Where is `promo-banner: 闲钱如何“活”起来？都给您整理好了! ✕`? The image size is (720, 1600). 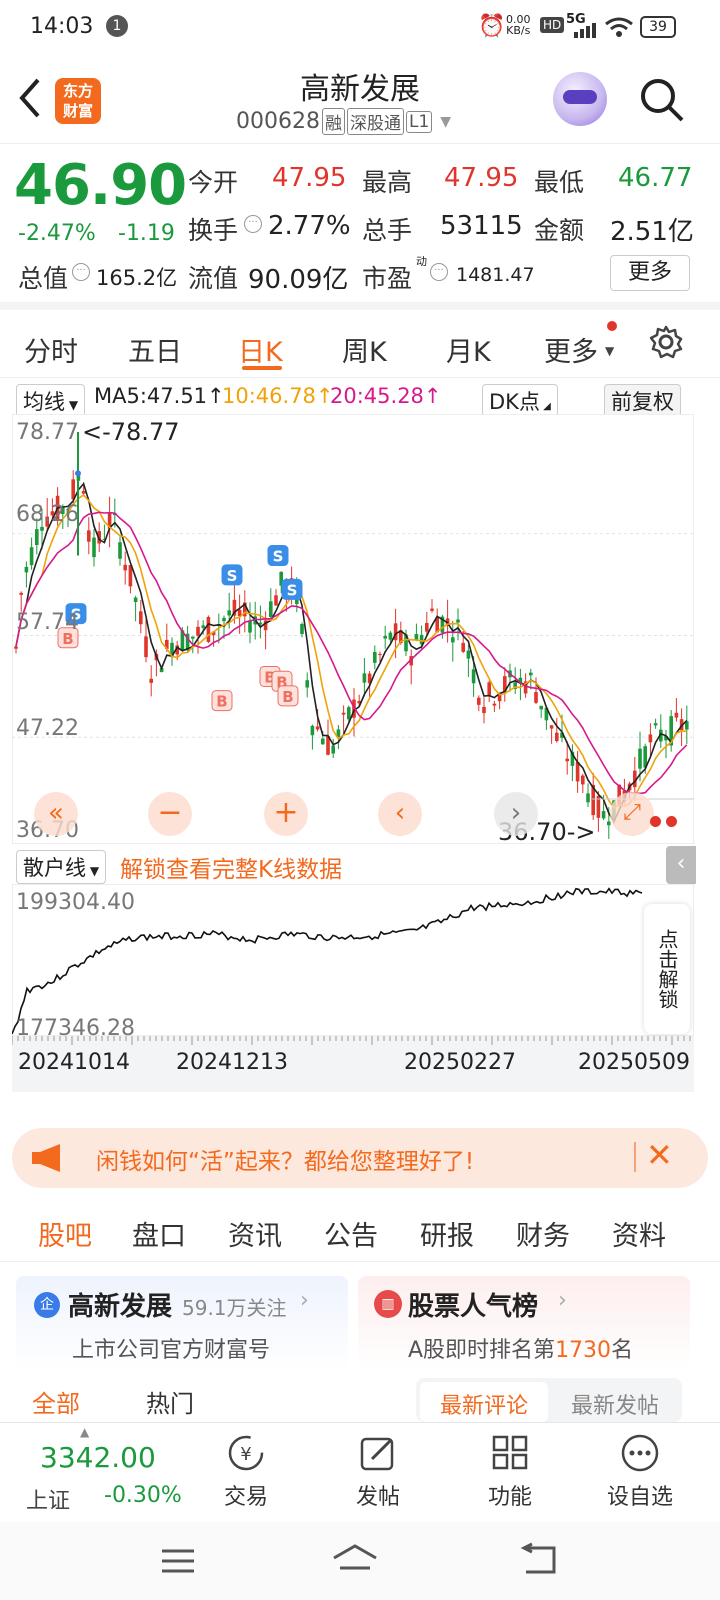 promo-banner: 闲钱如何“活”起来？都给您整理好了! ✕ is located at coordinates (360, 1158).